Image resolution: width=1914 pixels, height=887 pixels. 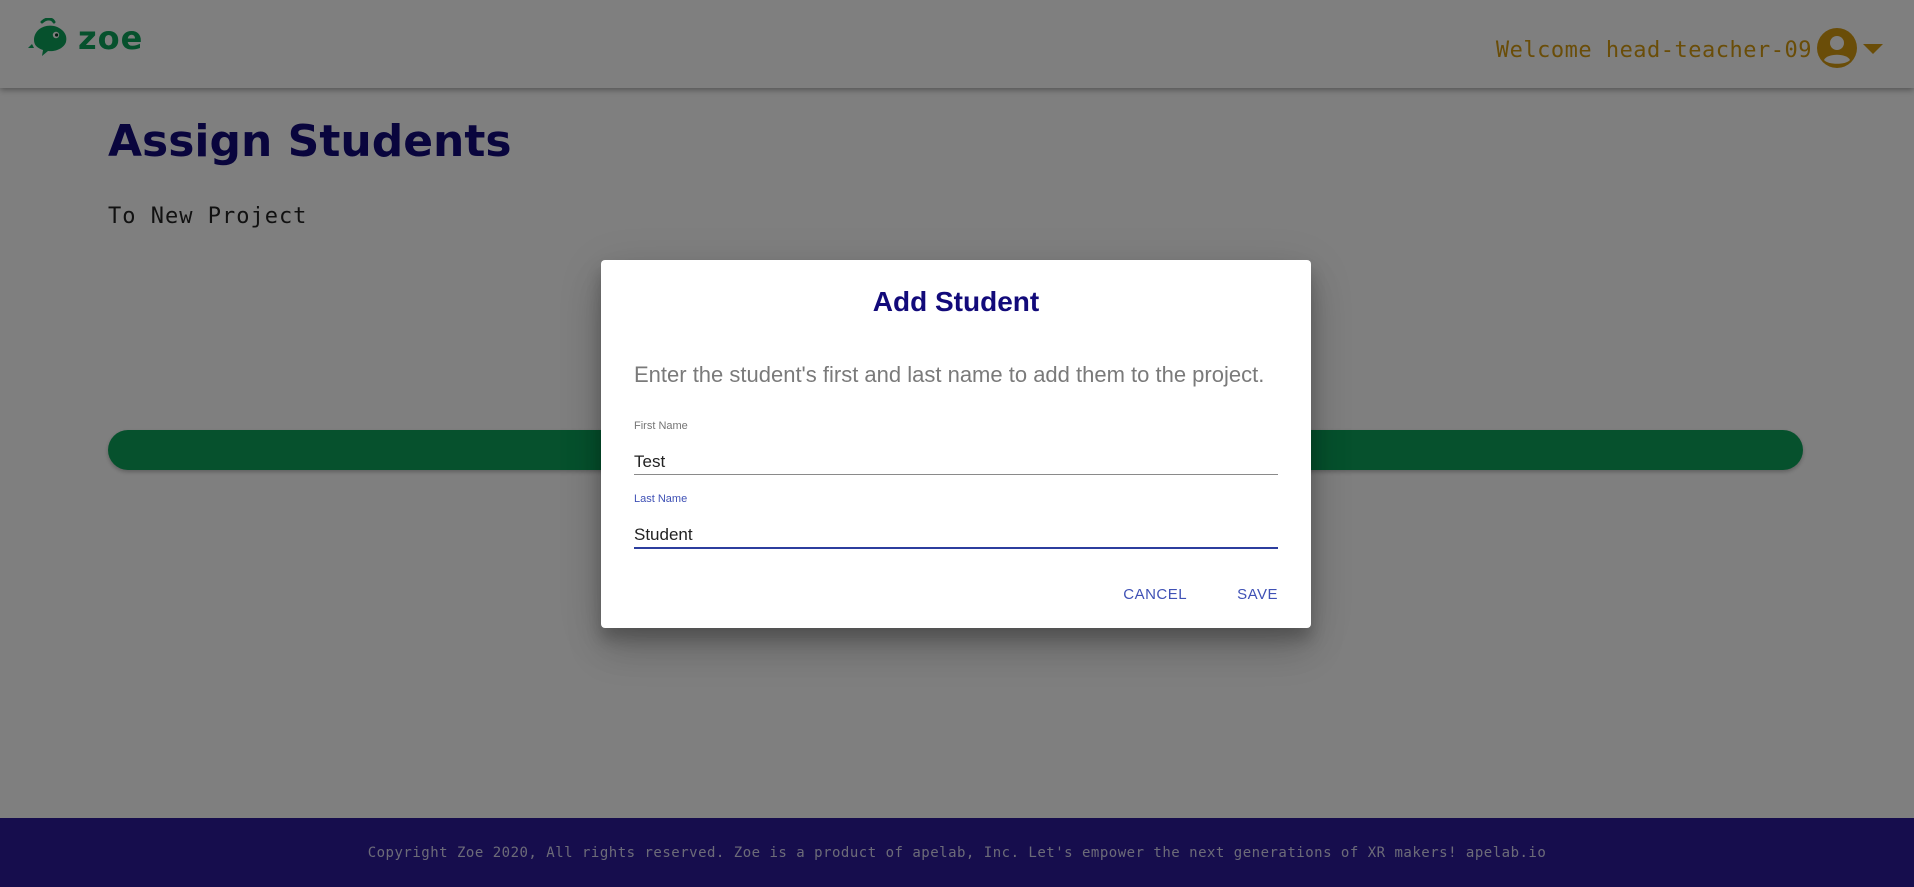 What do you see at coordinates (956, 537) in the screenshot?
I see `last-name-input` at bounding box center [956, 537].